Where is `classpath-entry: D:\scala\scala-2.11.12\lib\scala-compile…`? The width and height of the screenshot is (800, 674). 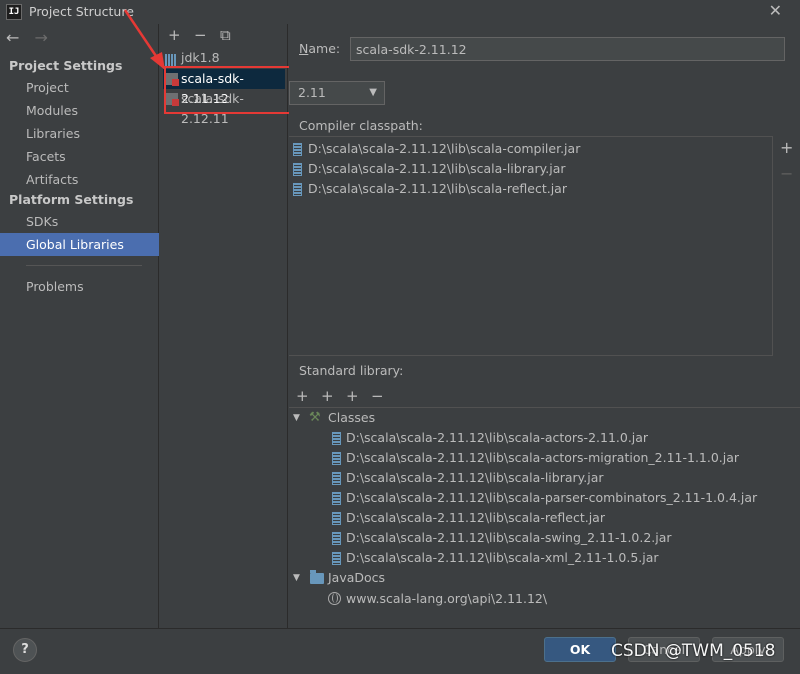 classpath-entry: D:\scala\scala-2.11.12\lib\scala-compile… is located at coordinates (435, 149).